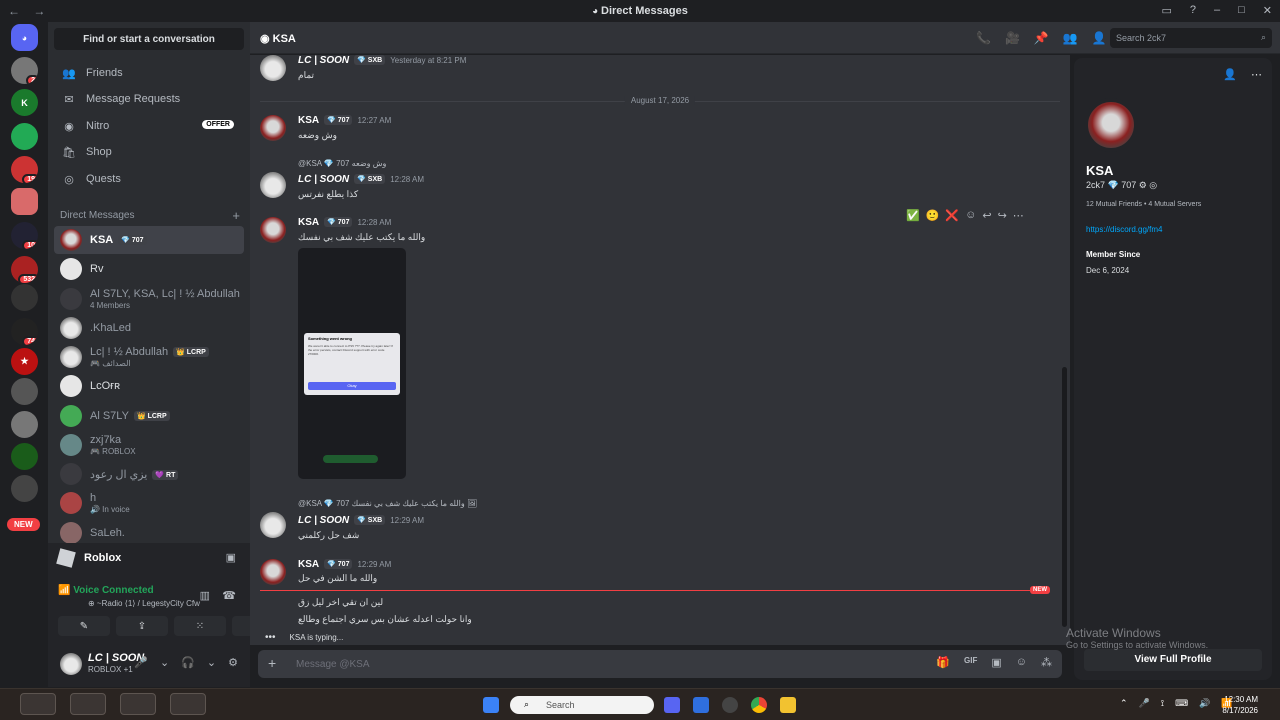 The image size is (1280, 720). Describe the element at coordinates (149, 126) in the screenshot. I see `nav-nitro: ◉ Nitro OFFER` at that location.